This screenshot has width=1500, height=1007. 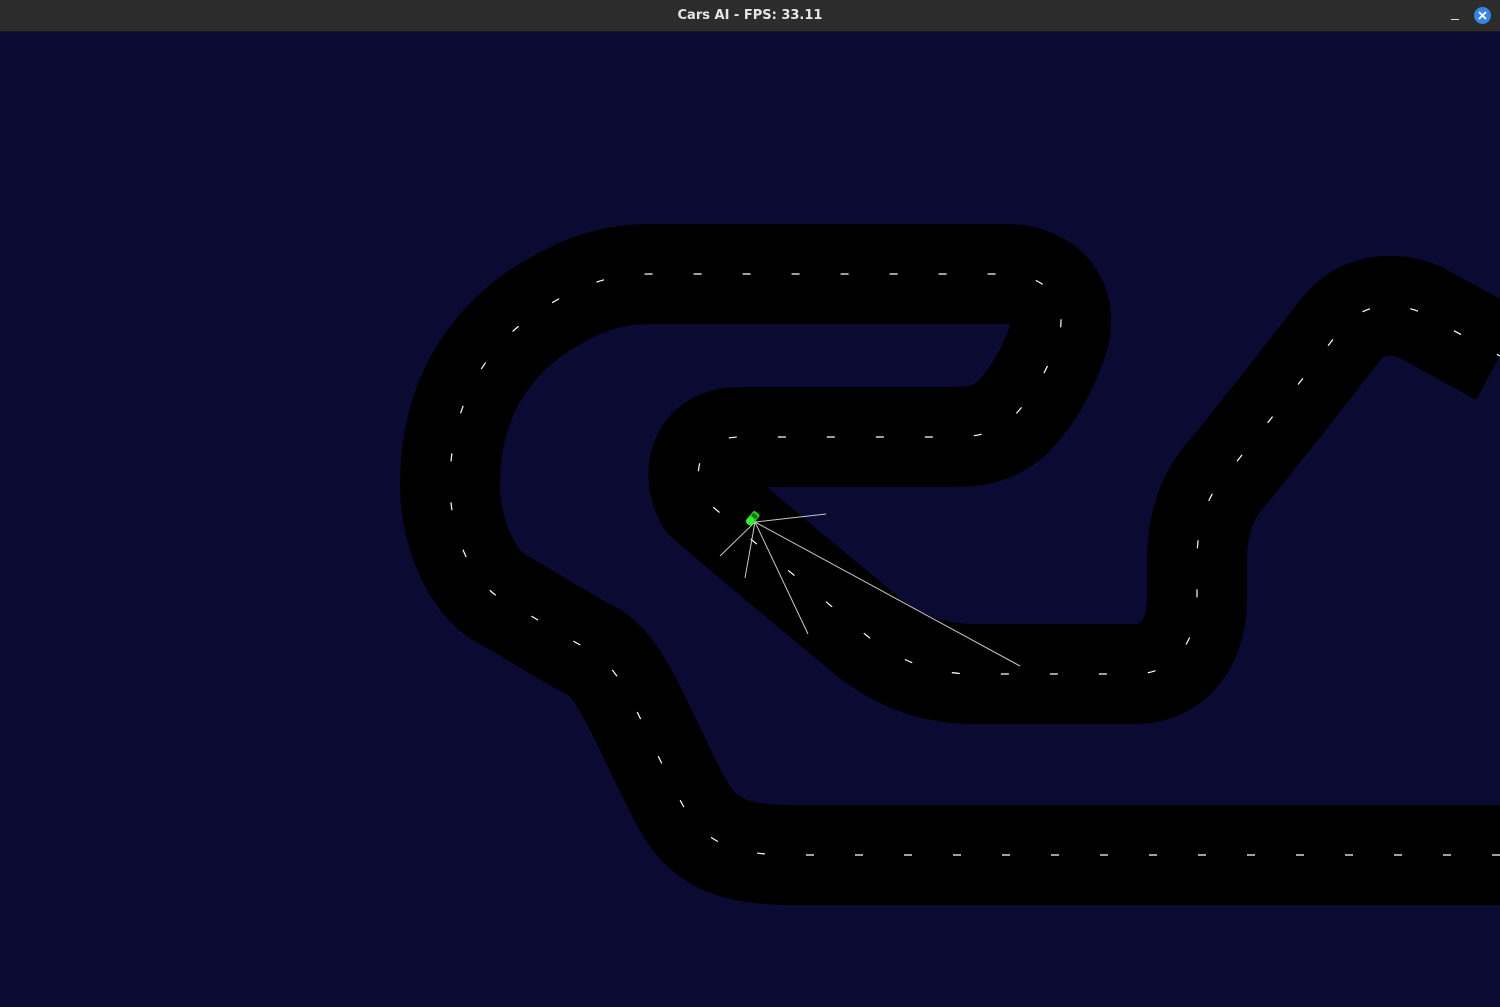 I want to click on close-button, so click(x=1482, y=15).